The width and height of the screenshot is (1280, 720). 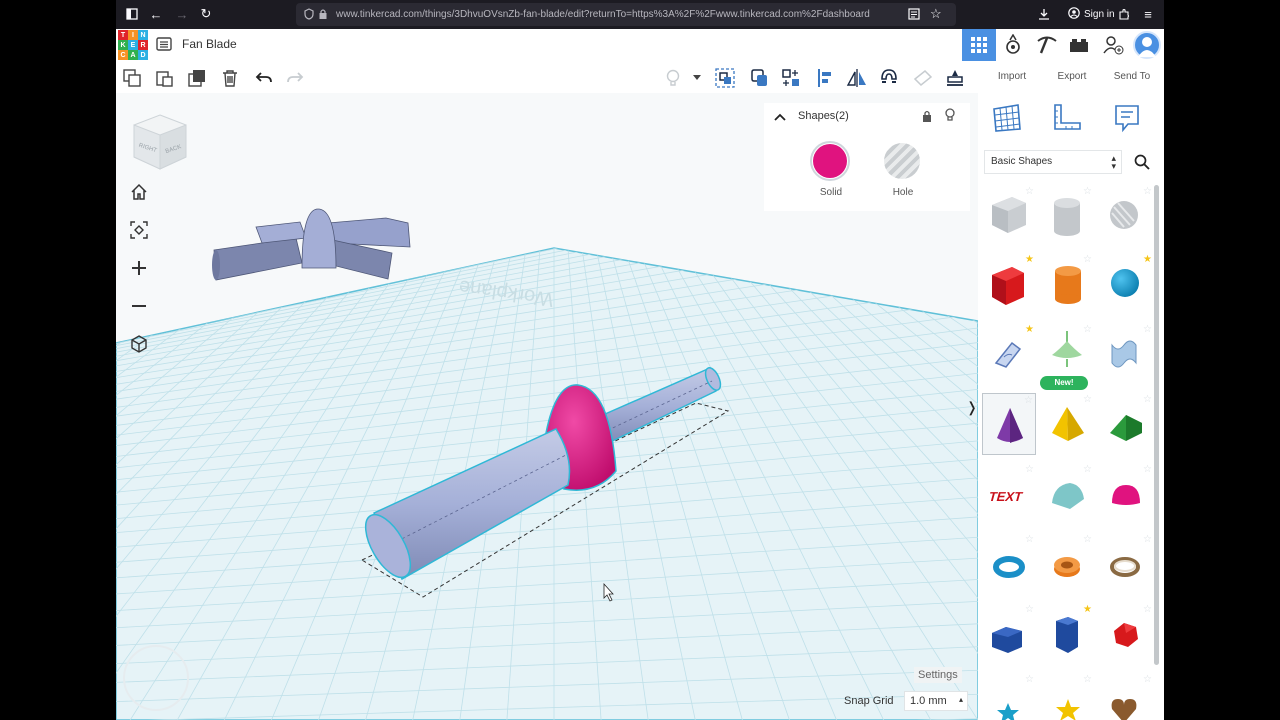 I want to click on grid-view-button, so click(x=979, y=45).